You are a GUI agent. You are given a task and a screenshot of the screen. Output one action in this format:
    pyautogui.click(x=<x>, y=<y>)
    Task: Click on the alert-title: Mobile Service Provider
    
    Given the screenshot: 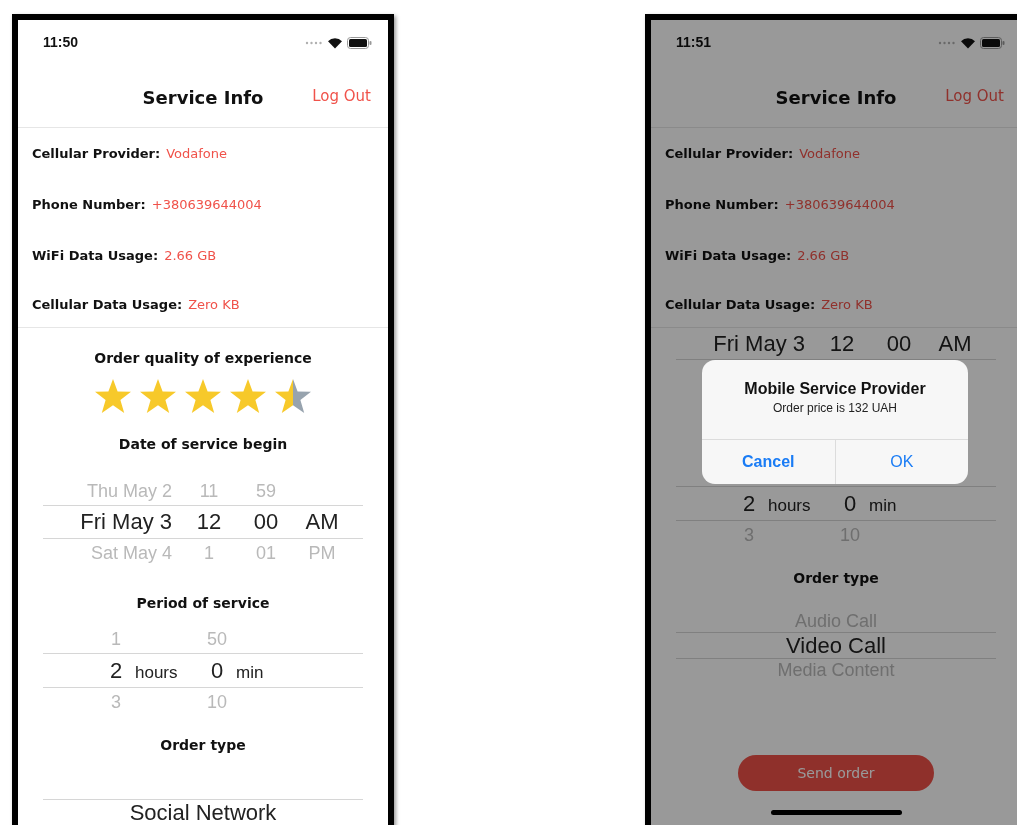 What is the action you would take?
    pyautogui.click(x=835, y=389)
    